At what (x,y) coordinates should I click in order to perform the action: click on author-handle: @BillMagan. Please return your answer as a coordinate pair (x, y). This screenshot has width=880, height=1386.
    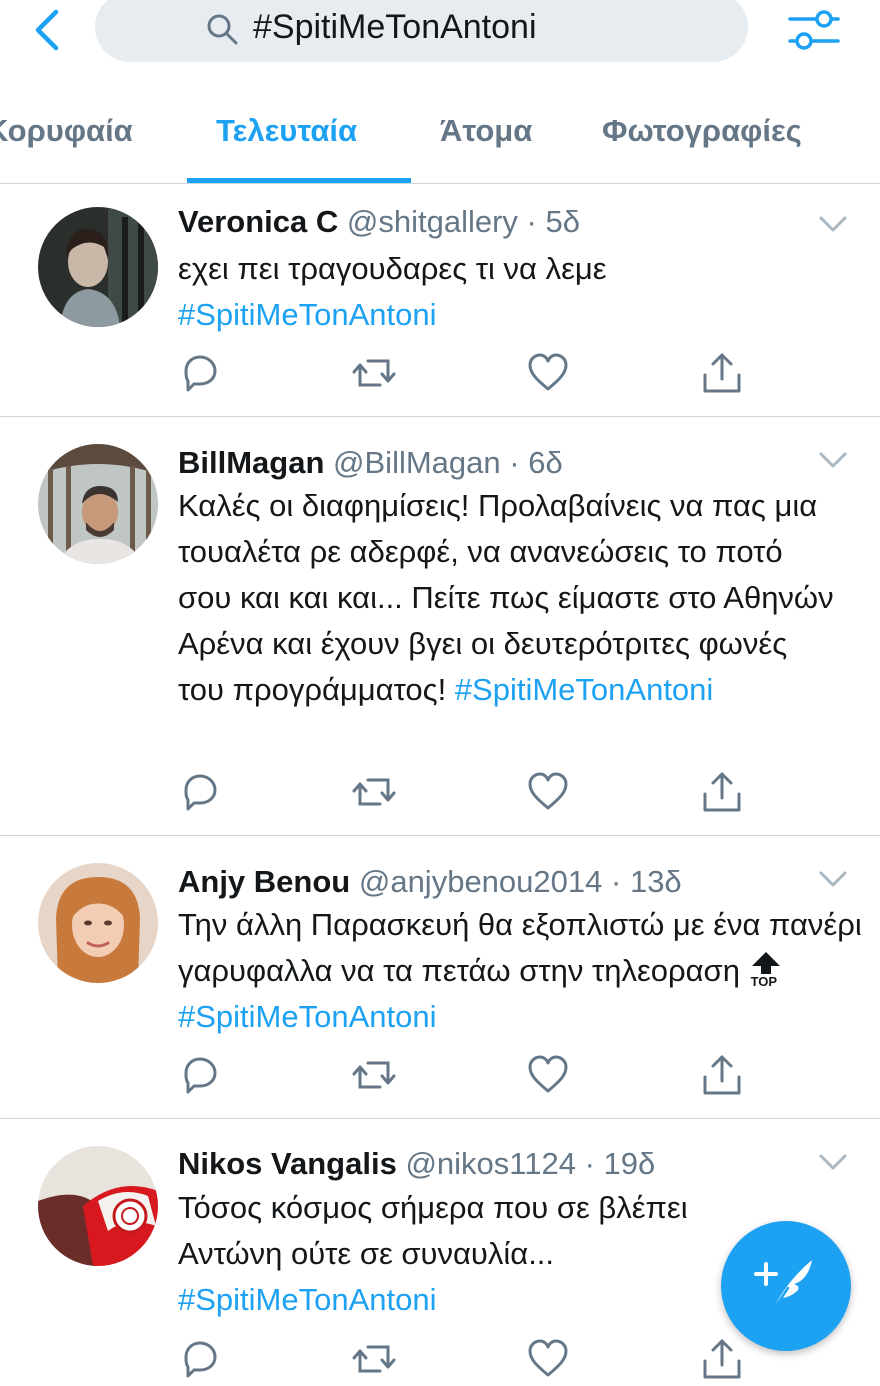
    Looking at the image, I should click on (417, 462).